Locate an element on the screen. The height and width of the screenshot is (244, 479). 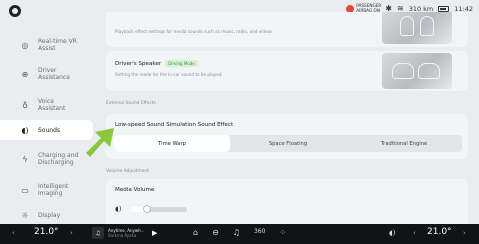
vr-assist-icon: ◎ is located at coordinates (25, 45).